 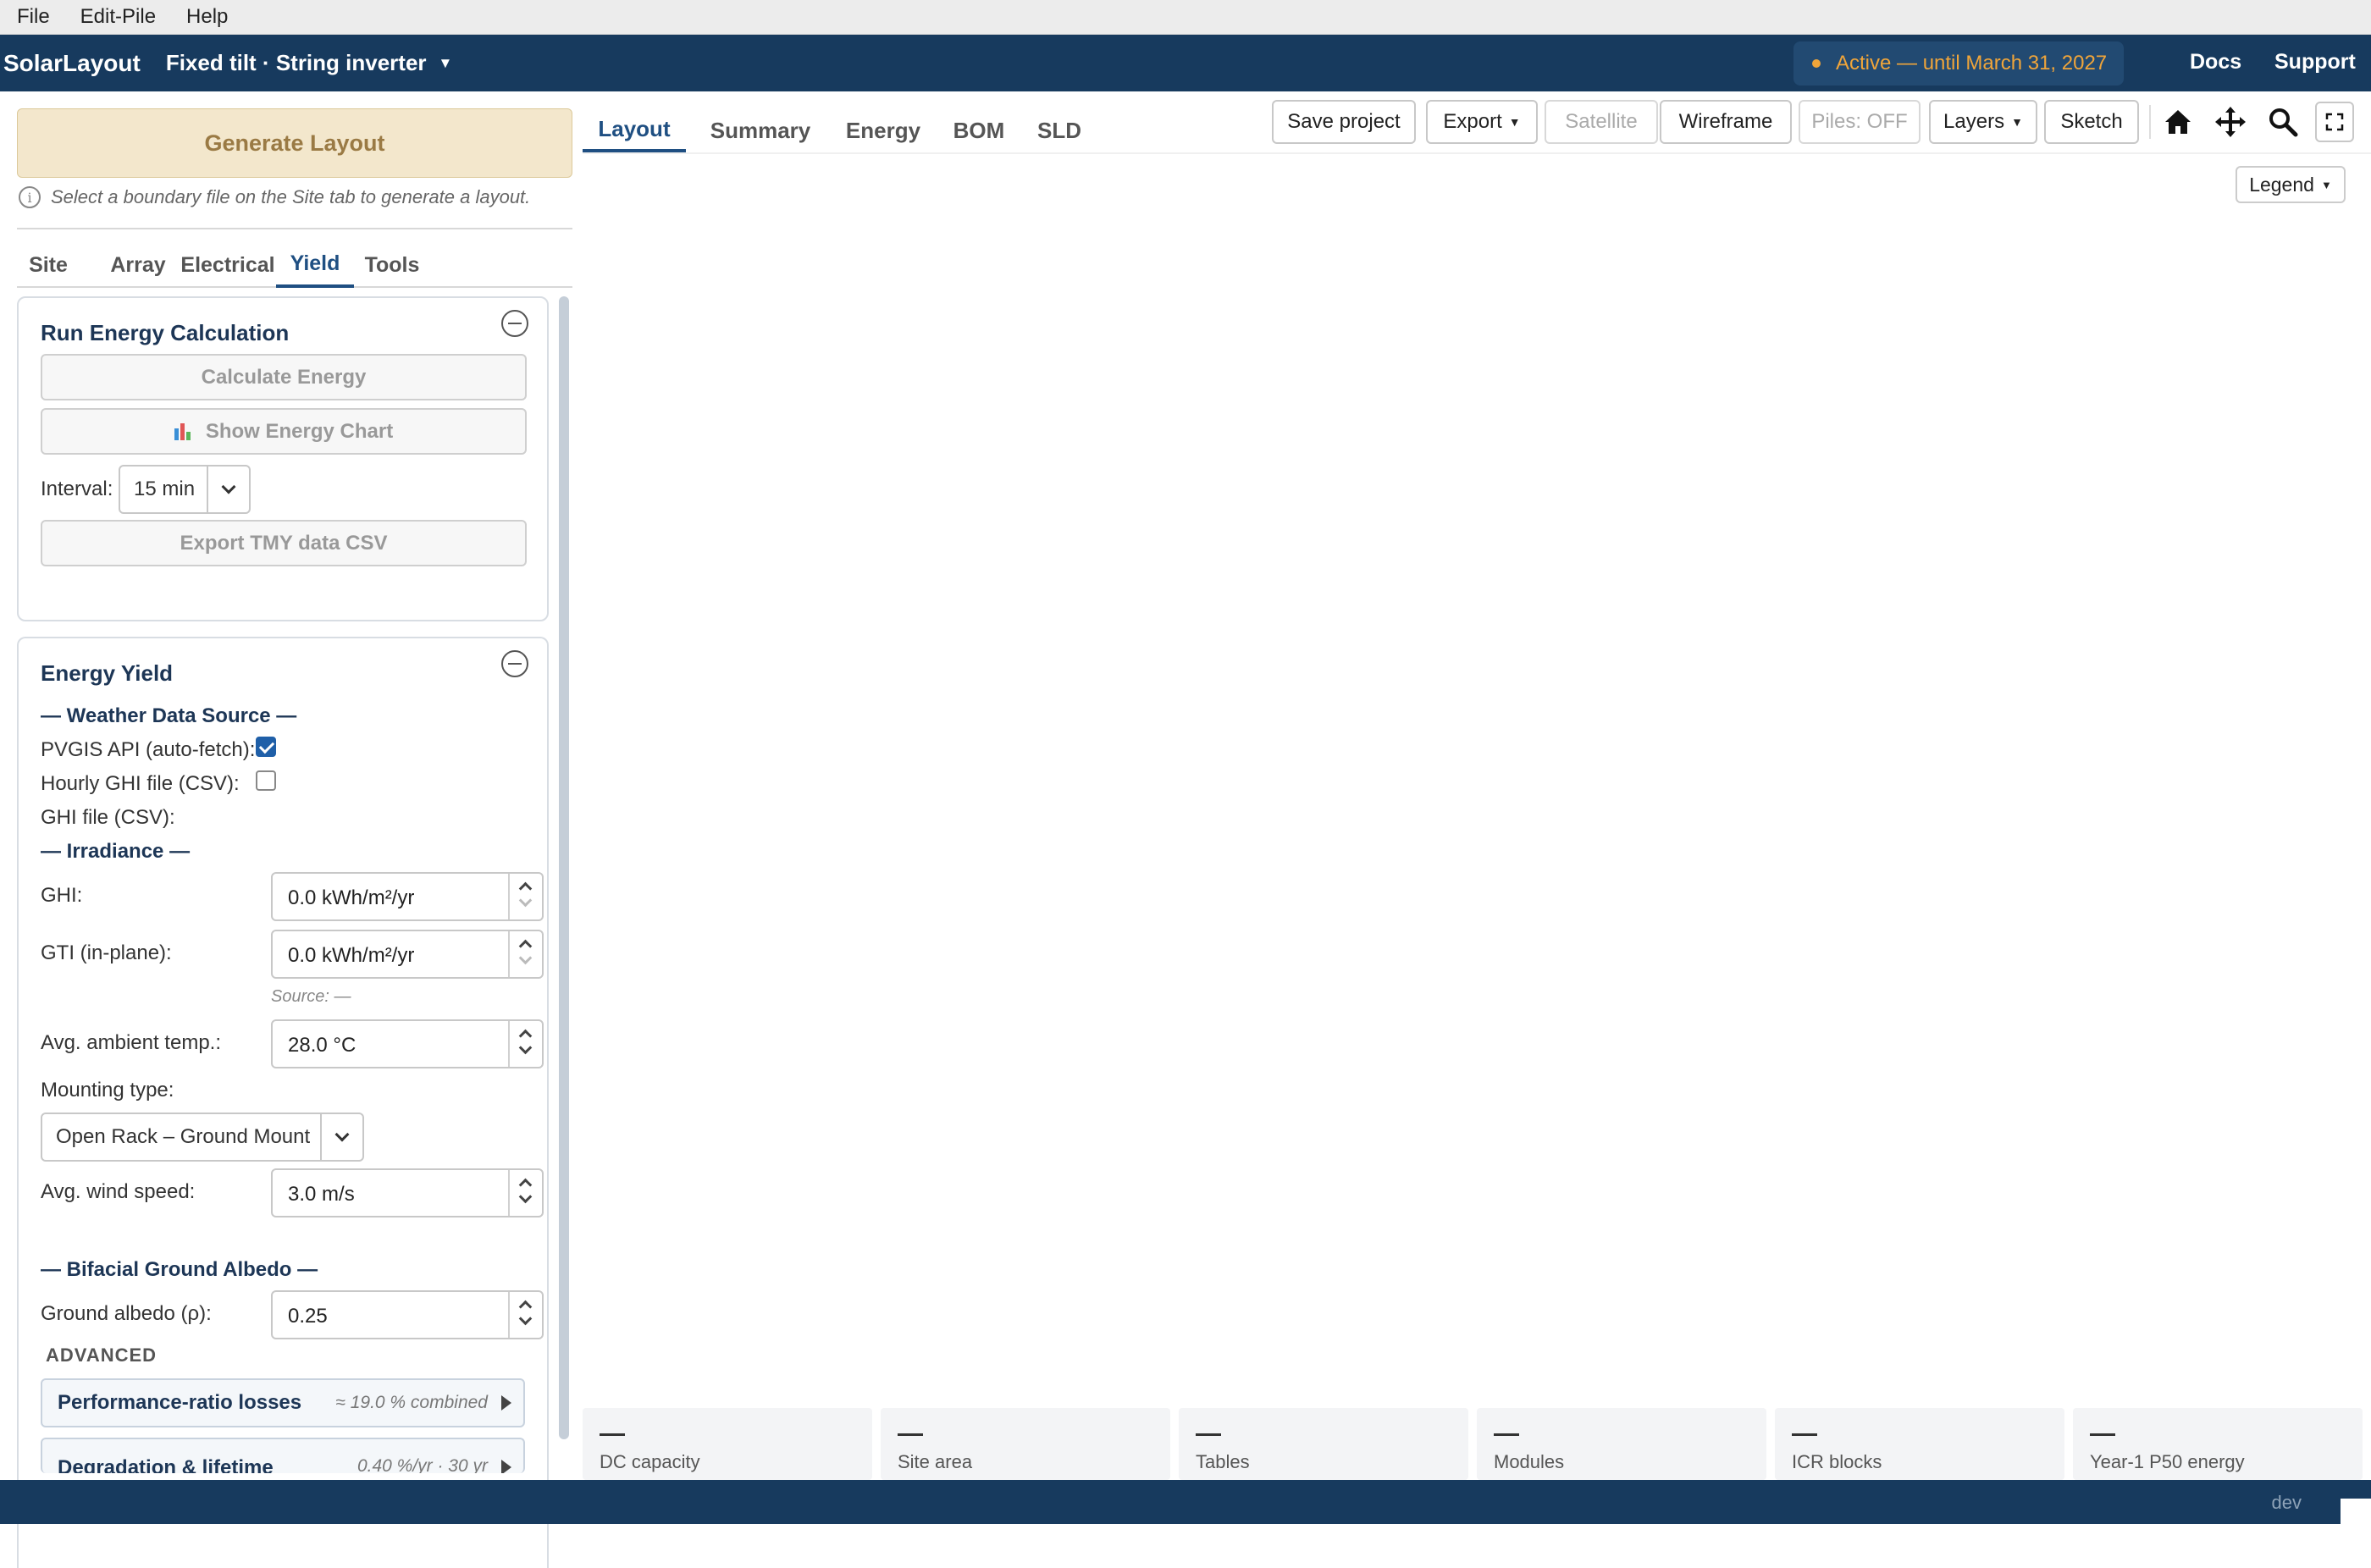 I want to click on wind-input: 3.0 m/s, so click(x=407, y=1192).